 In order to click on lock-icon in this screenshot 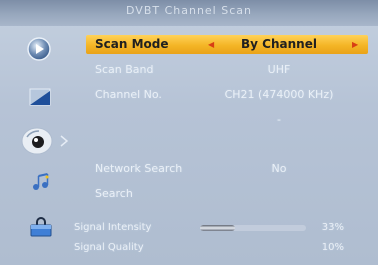, I will do `click(41, 227)`.